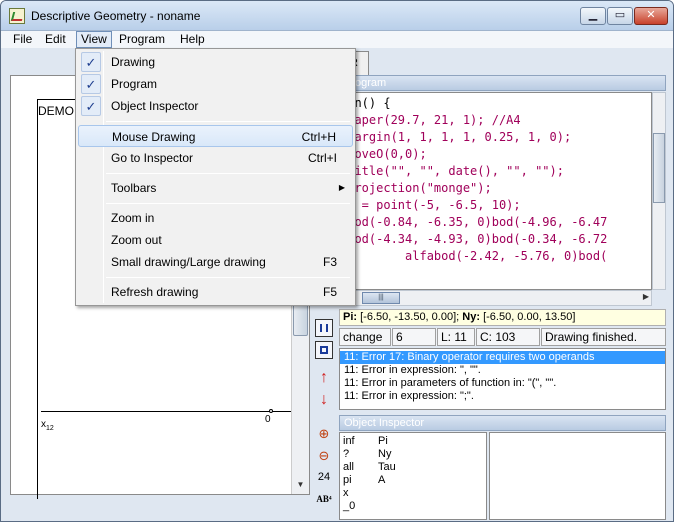 The width and height of the screenshot is (674, 522). What do you see at coordinates (47, 425) in the screenshot?
I see `axis-label: x12` at bounding box center [47, 425].